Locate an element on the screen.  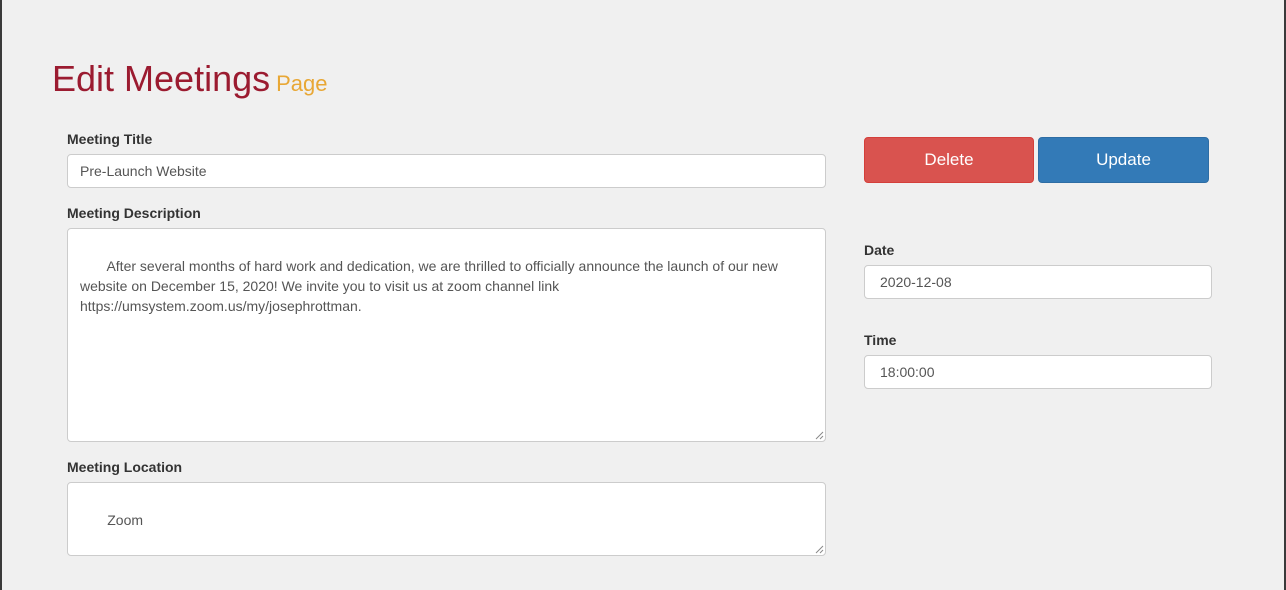
meeting-location-textarea: Zoom is located at coordinates (446, 519).